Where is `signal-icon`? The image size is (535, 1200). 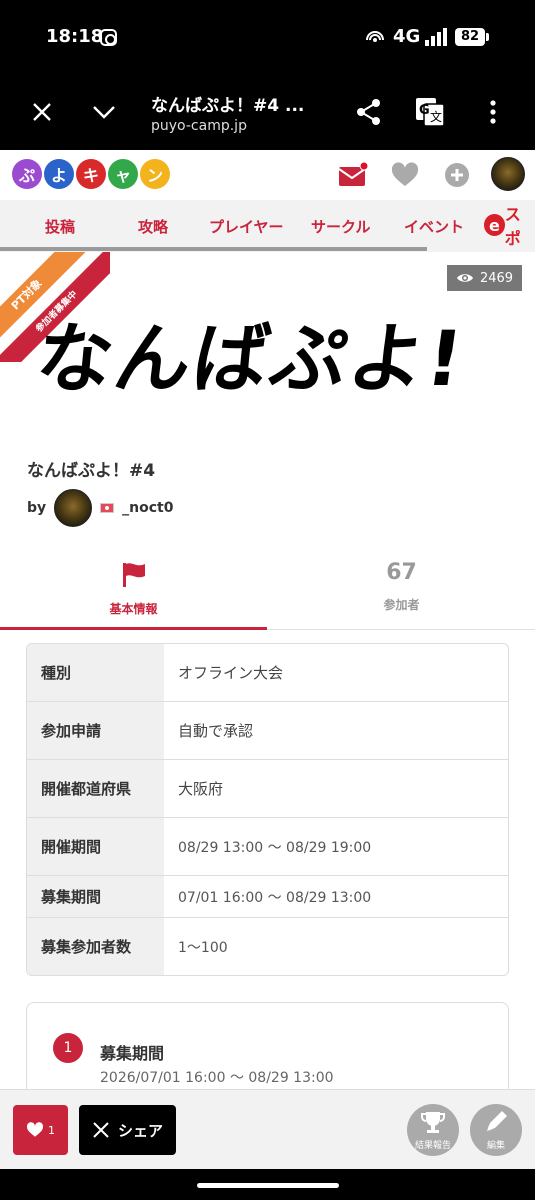
signal-icon is located at coordinates (436, 37).